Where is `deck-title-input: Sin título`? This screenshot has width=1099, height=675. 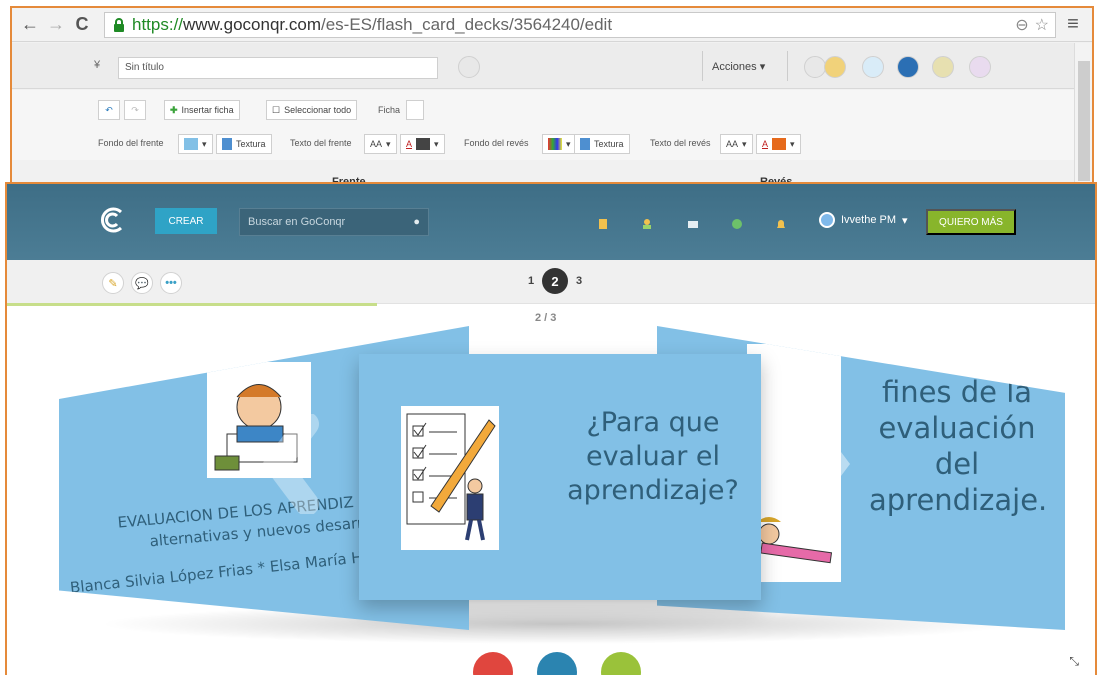 deck-title-input: Sin título is located at coordinates (278, 68).